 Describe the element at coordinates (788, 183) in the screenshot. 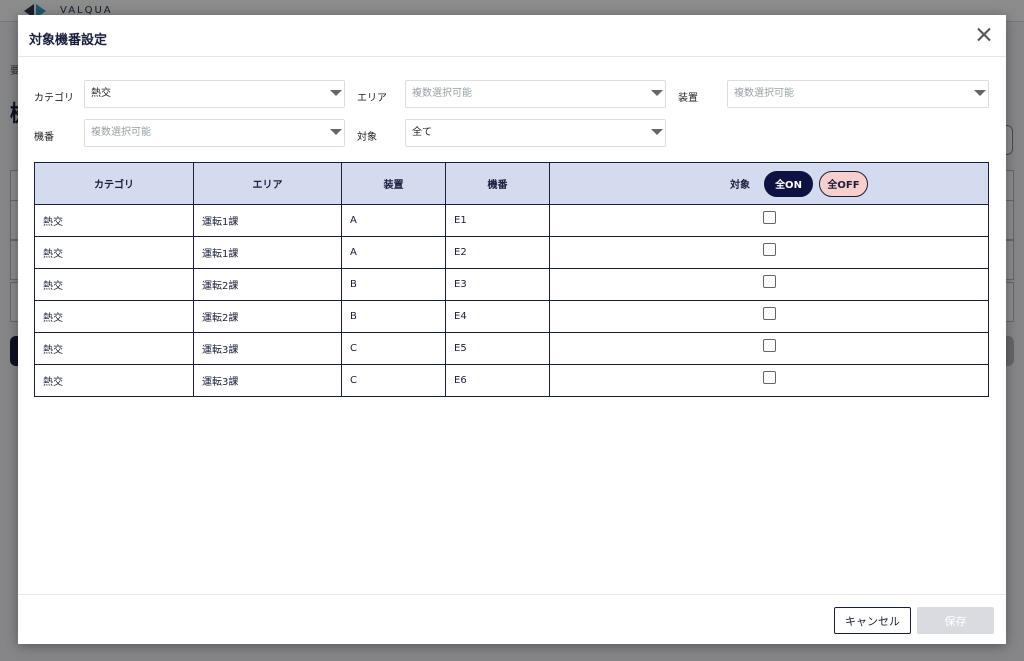

I see `all-on-button: 全ON` at that location.